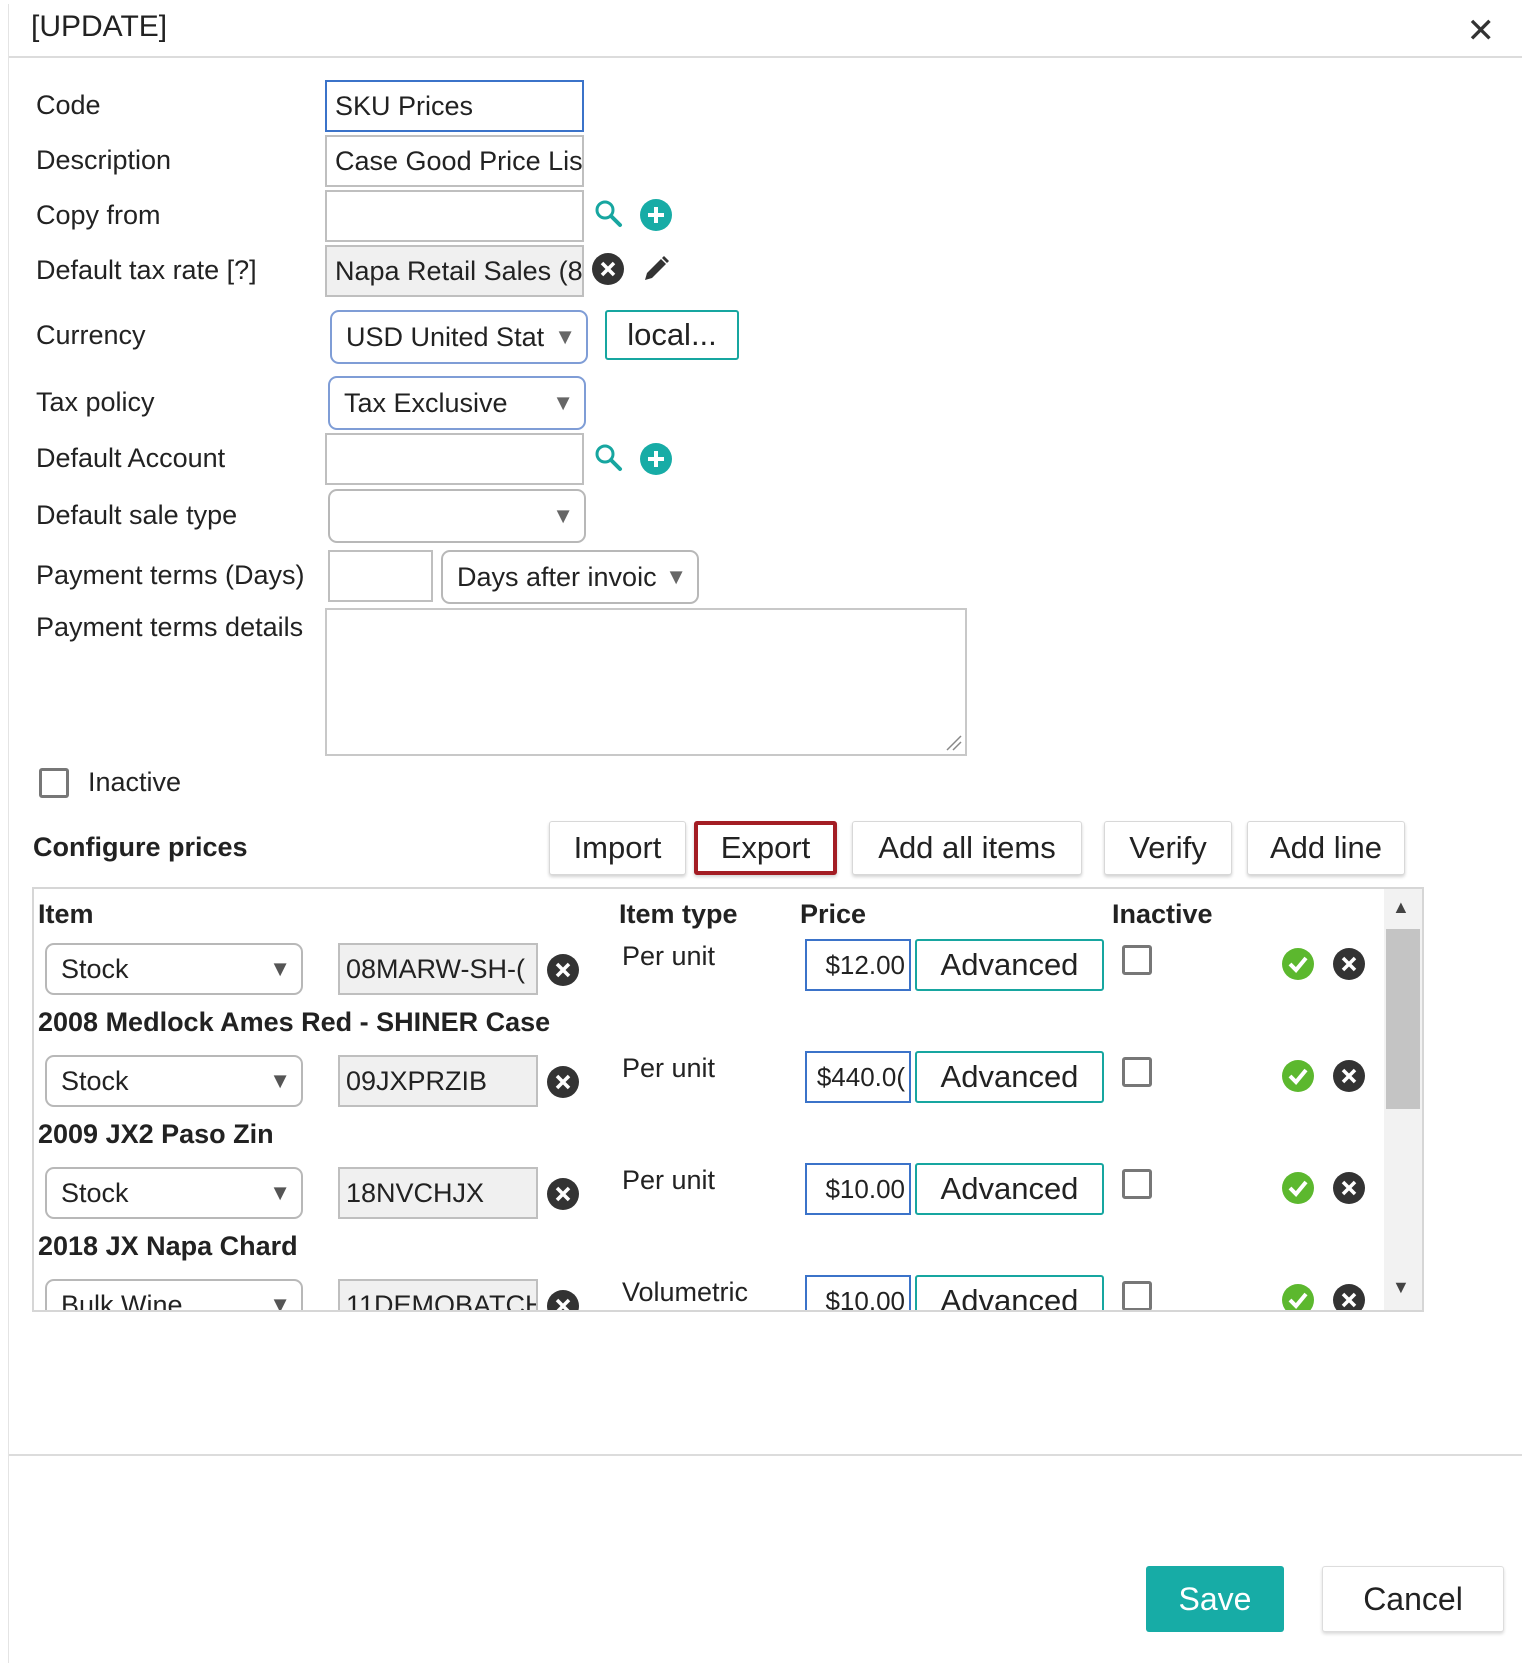 The width and height of the screenshot is (1522, 1665). I want to click on payment-terms-days-input, so click(380, 576).